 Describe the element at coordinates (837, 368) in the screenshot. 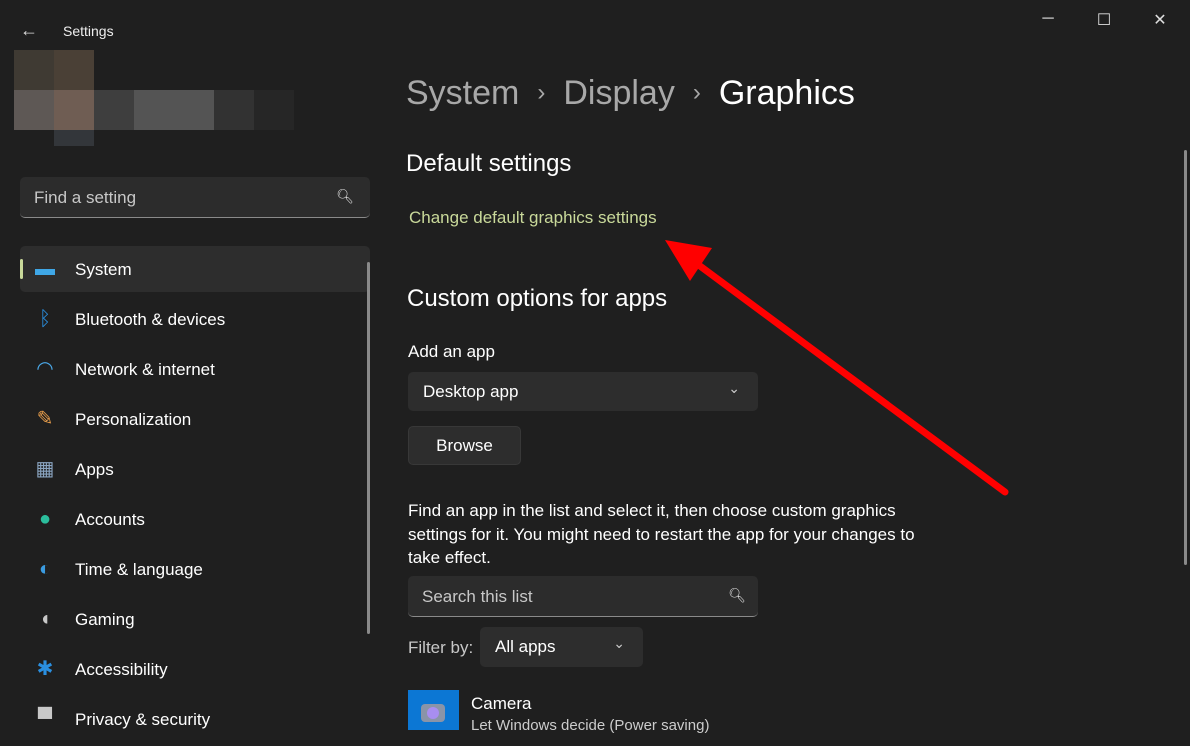

I see `red-annotation-arrow` at that location.